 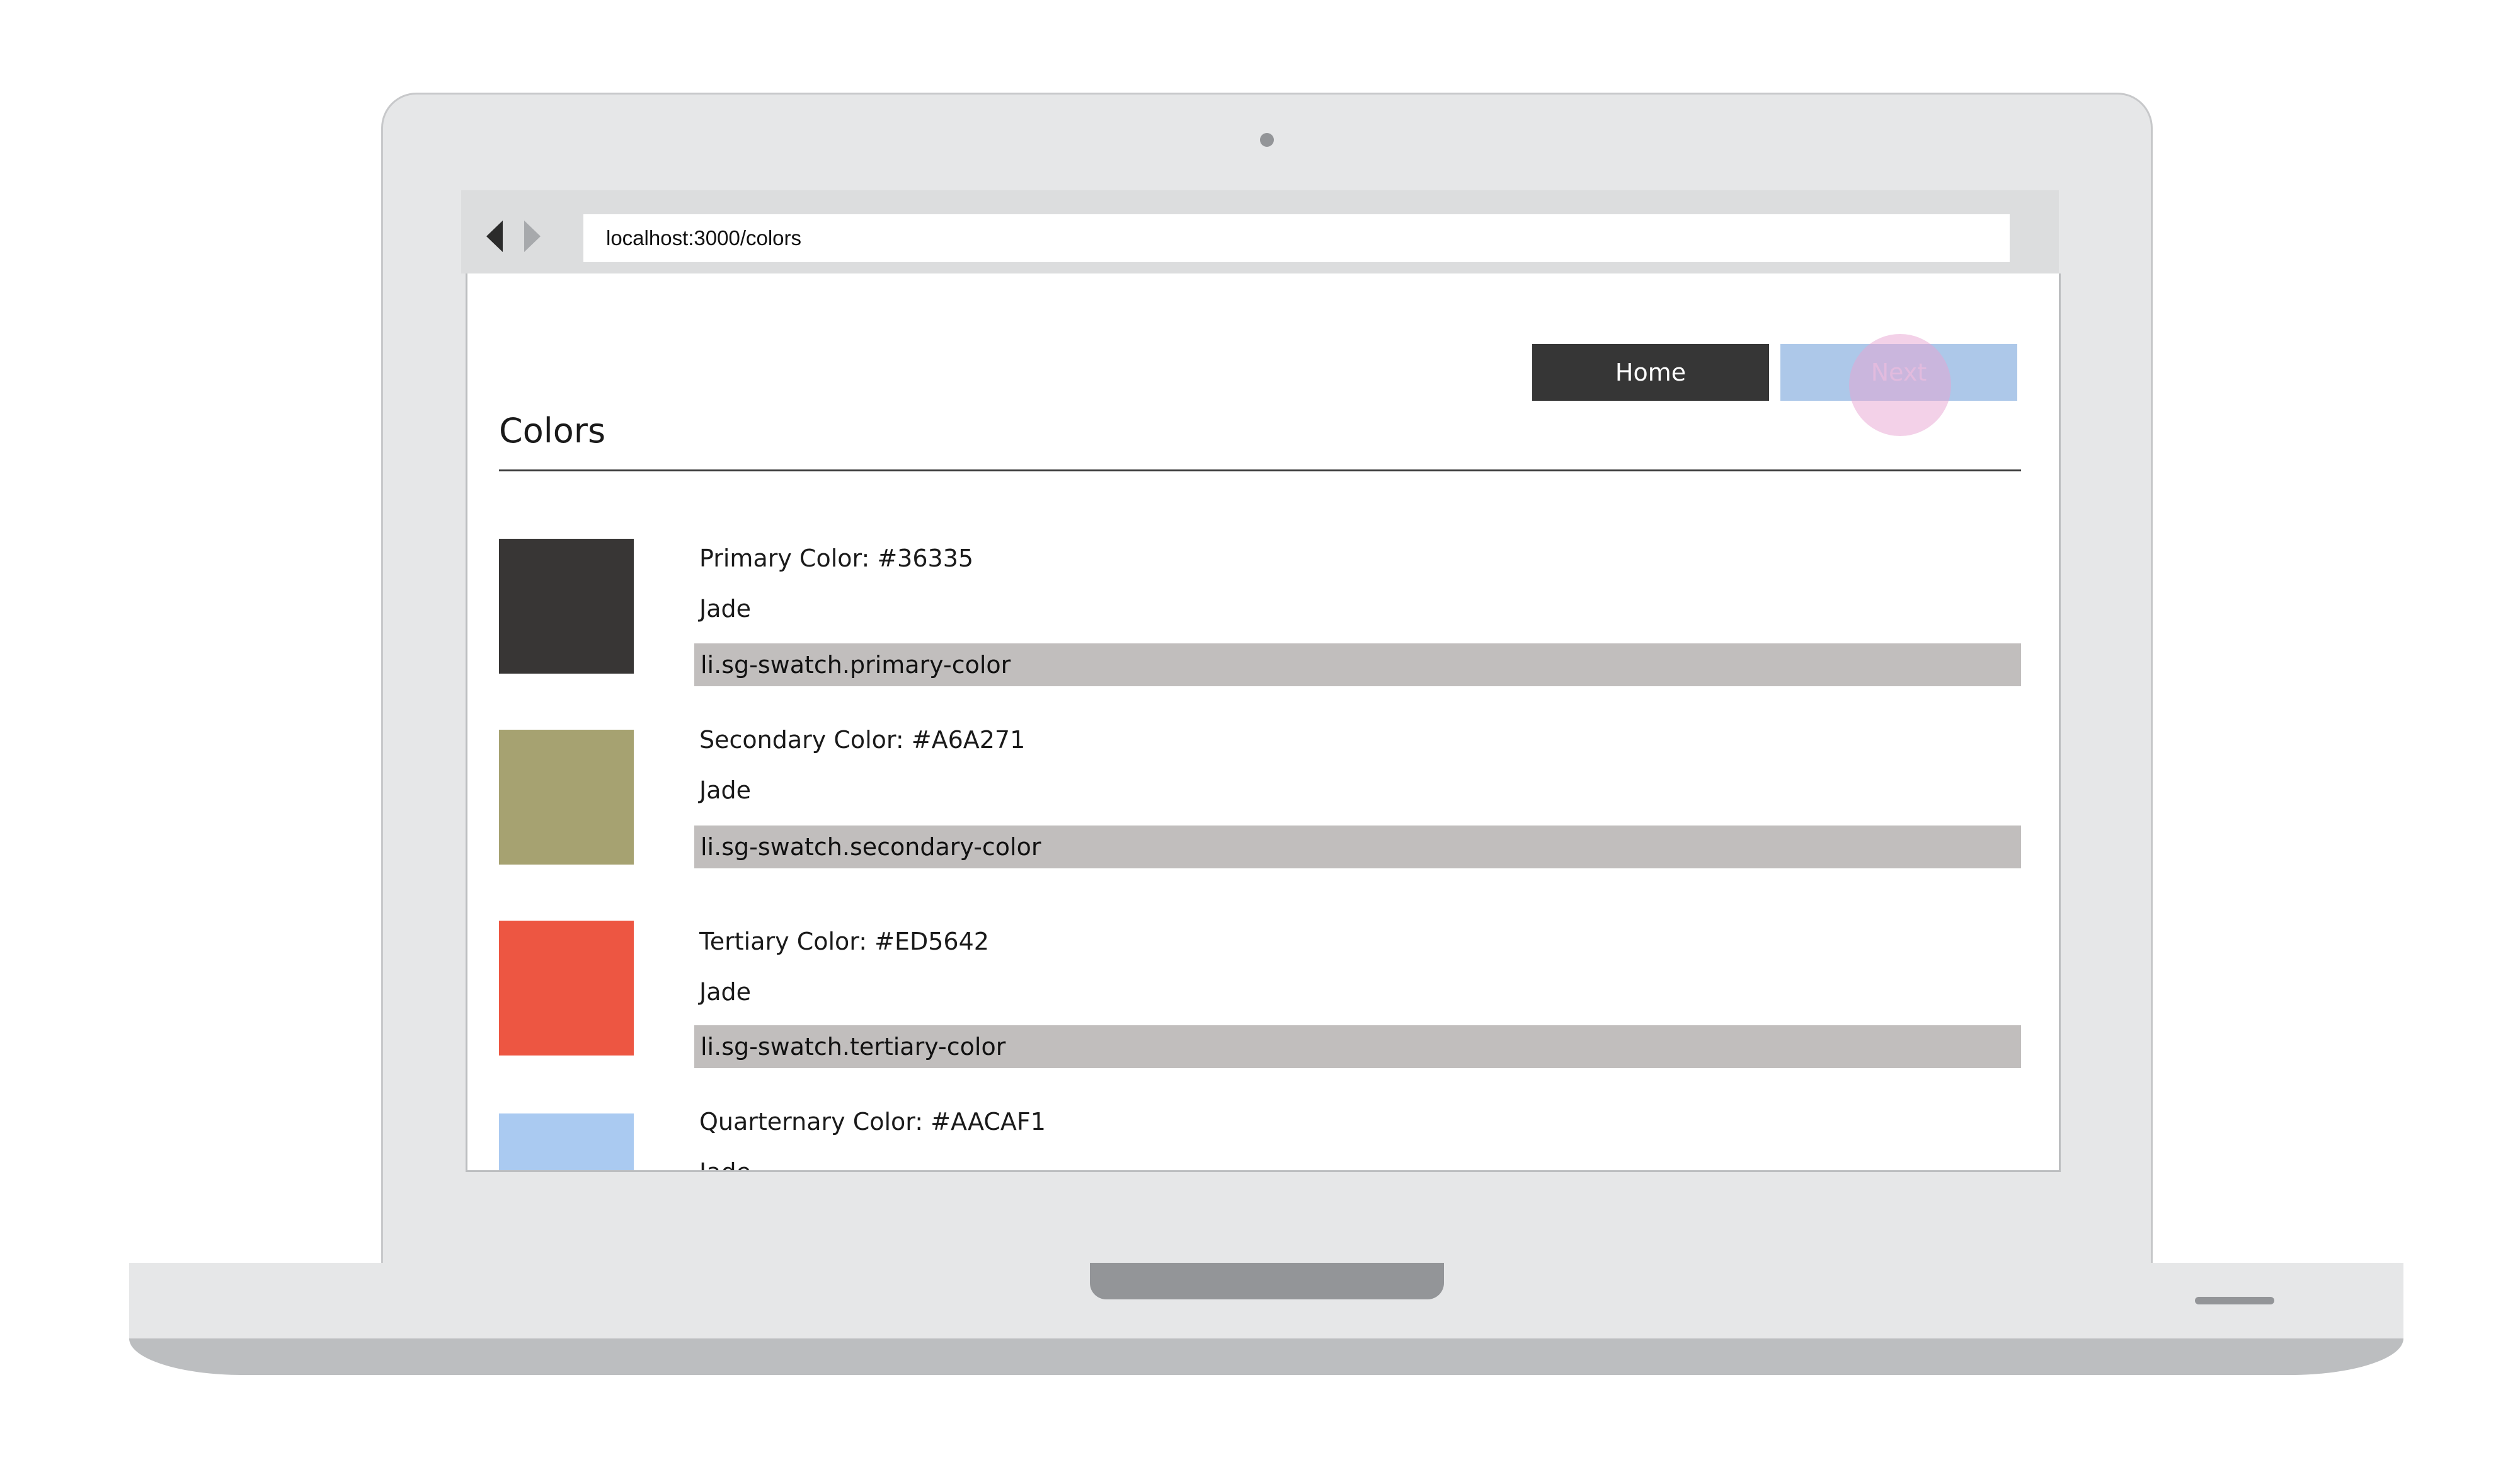 I want to click on tertiary-color-label: Jade, so click(x=725, y=992).